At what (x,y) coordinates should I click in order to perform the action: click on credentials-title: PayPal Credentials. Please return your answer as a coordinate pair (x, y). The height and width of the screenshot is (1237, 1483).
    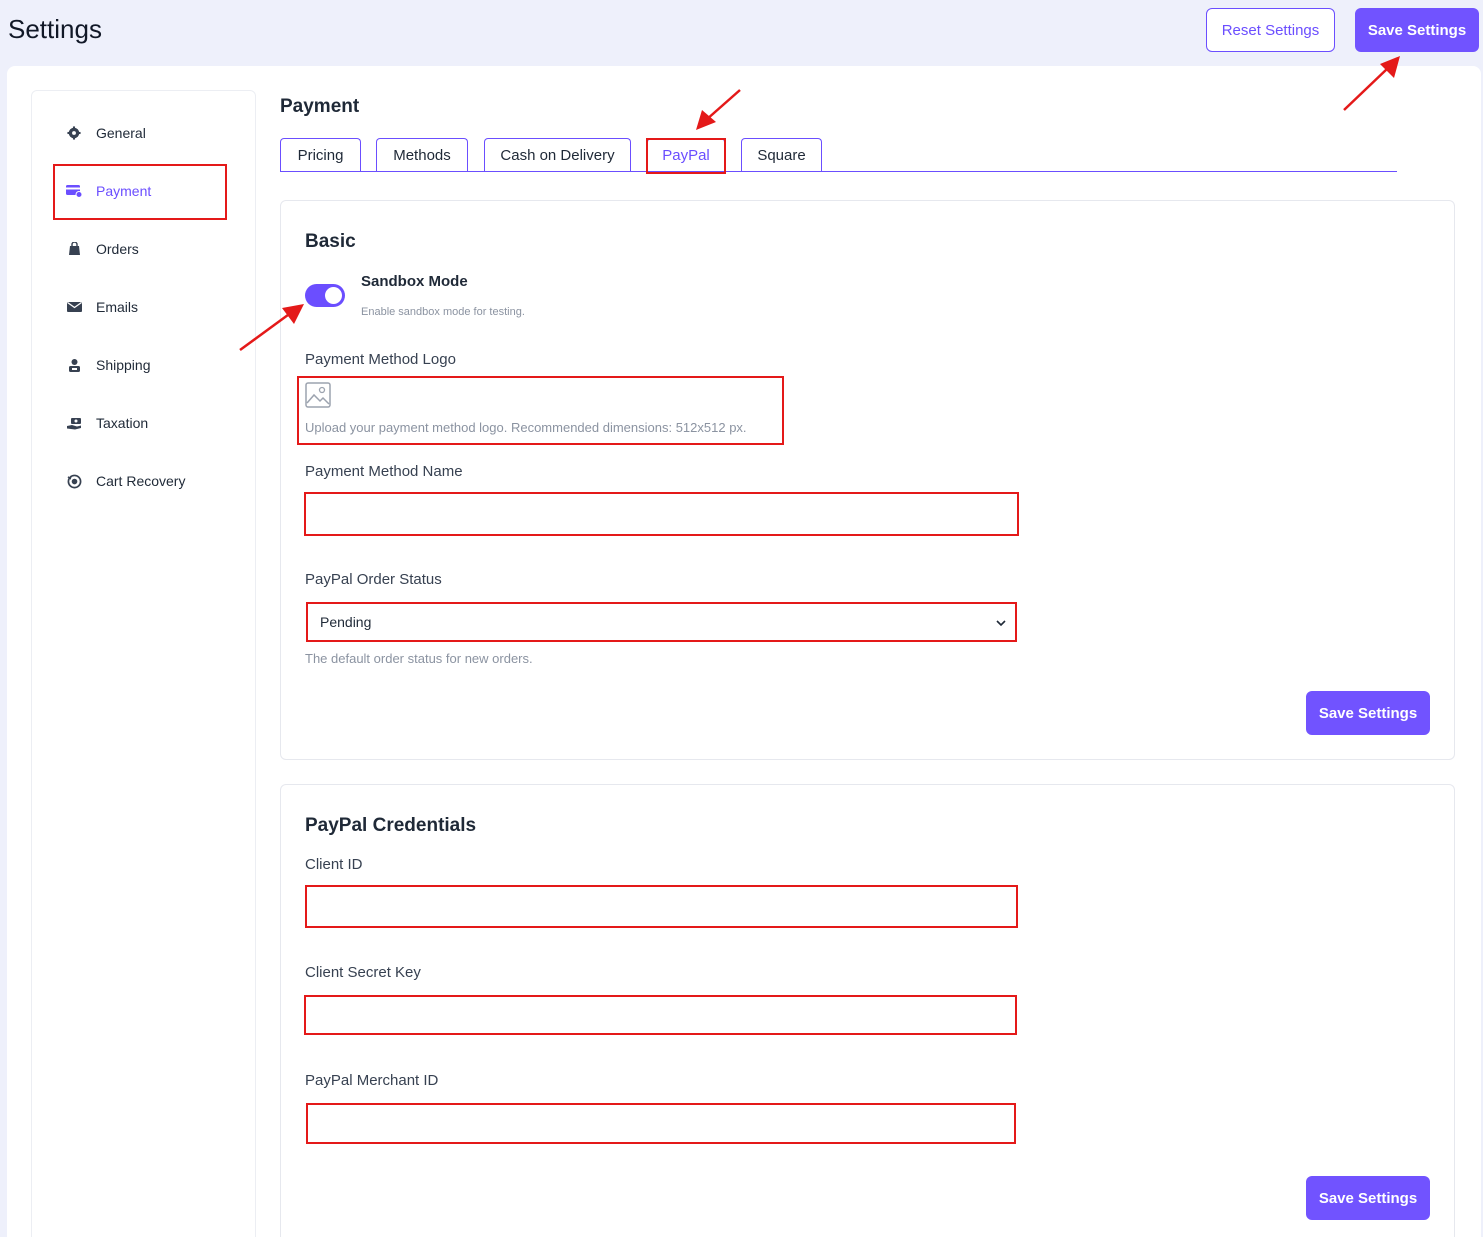
    Looking at the image, I should click on (391, 825).